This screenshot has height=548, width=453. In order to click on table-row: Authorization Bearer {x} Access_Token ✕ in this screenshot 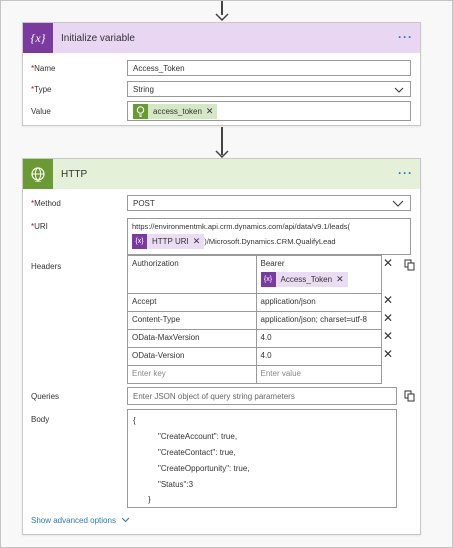, I will do `click(255, 275)`.